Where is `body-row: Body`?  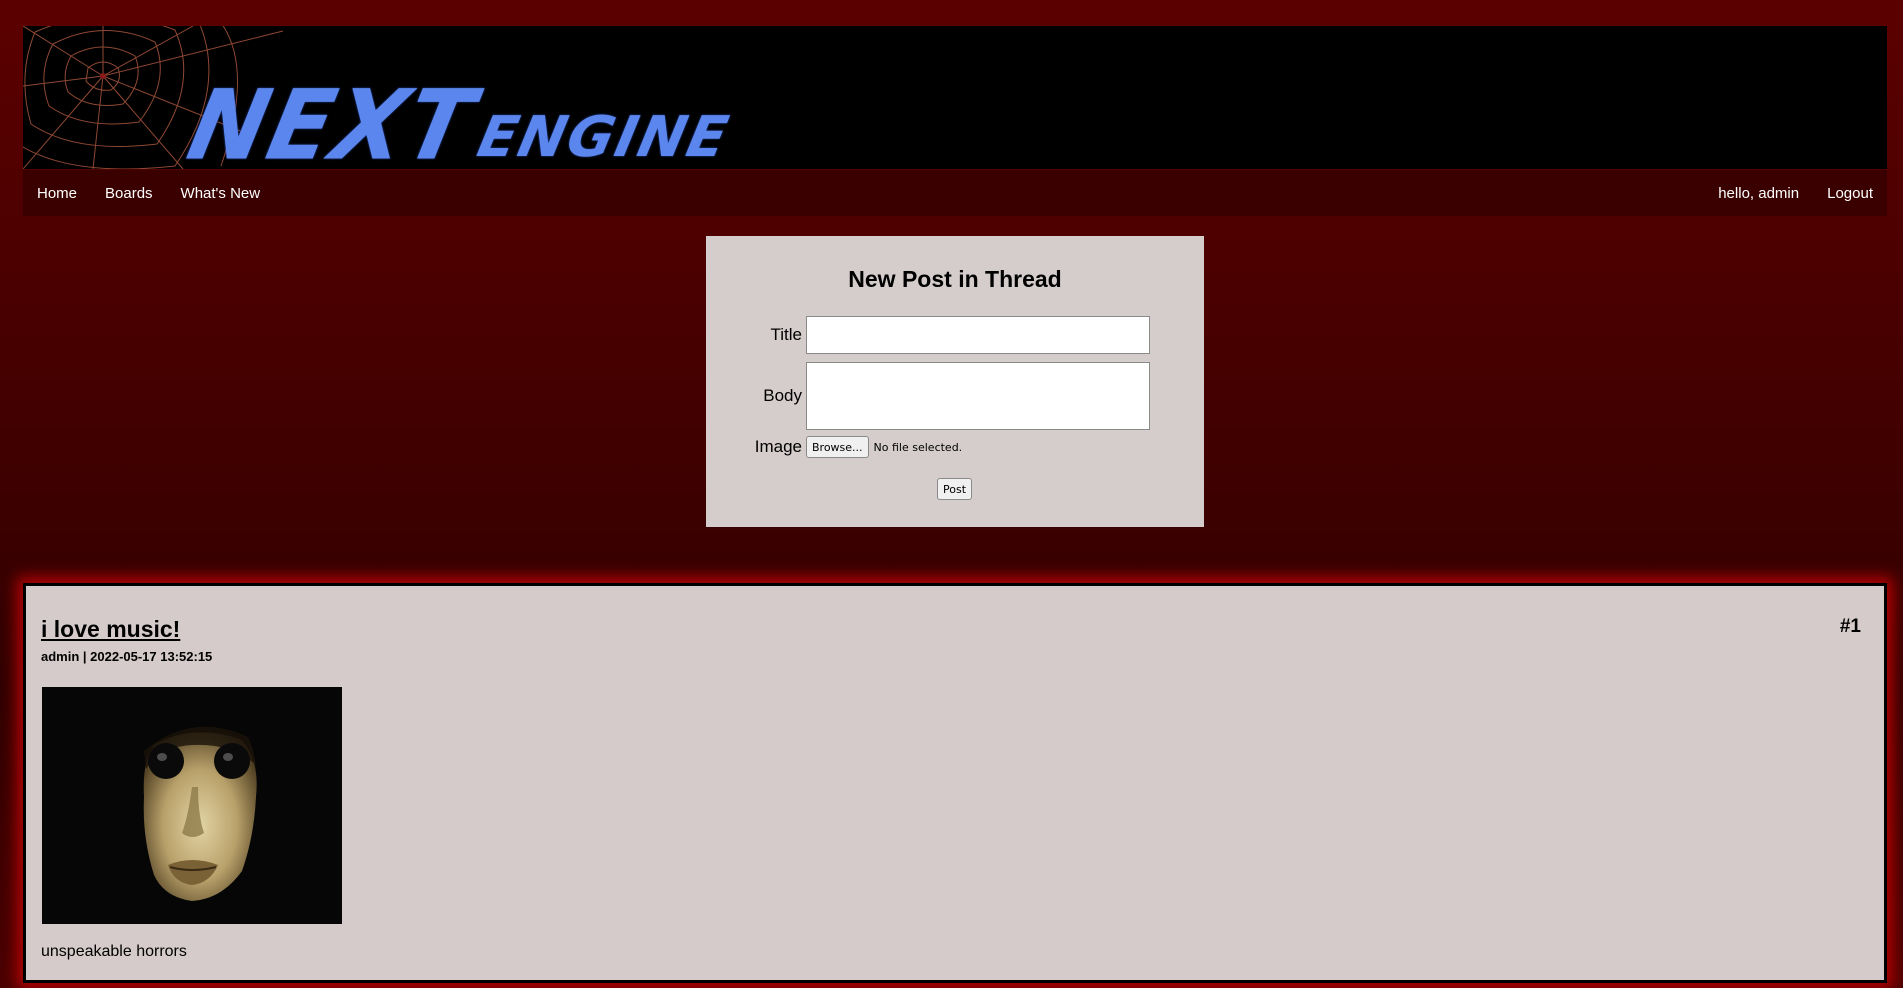 body-row: Body is located at coordinates (928, 396).